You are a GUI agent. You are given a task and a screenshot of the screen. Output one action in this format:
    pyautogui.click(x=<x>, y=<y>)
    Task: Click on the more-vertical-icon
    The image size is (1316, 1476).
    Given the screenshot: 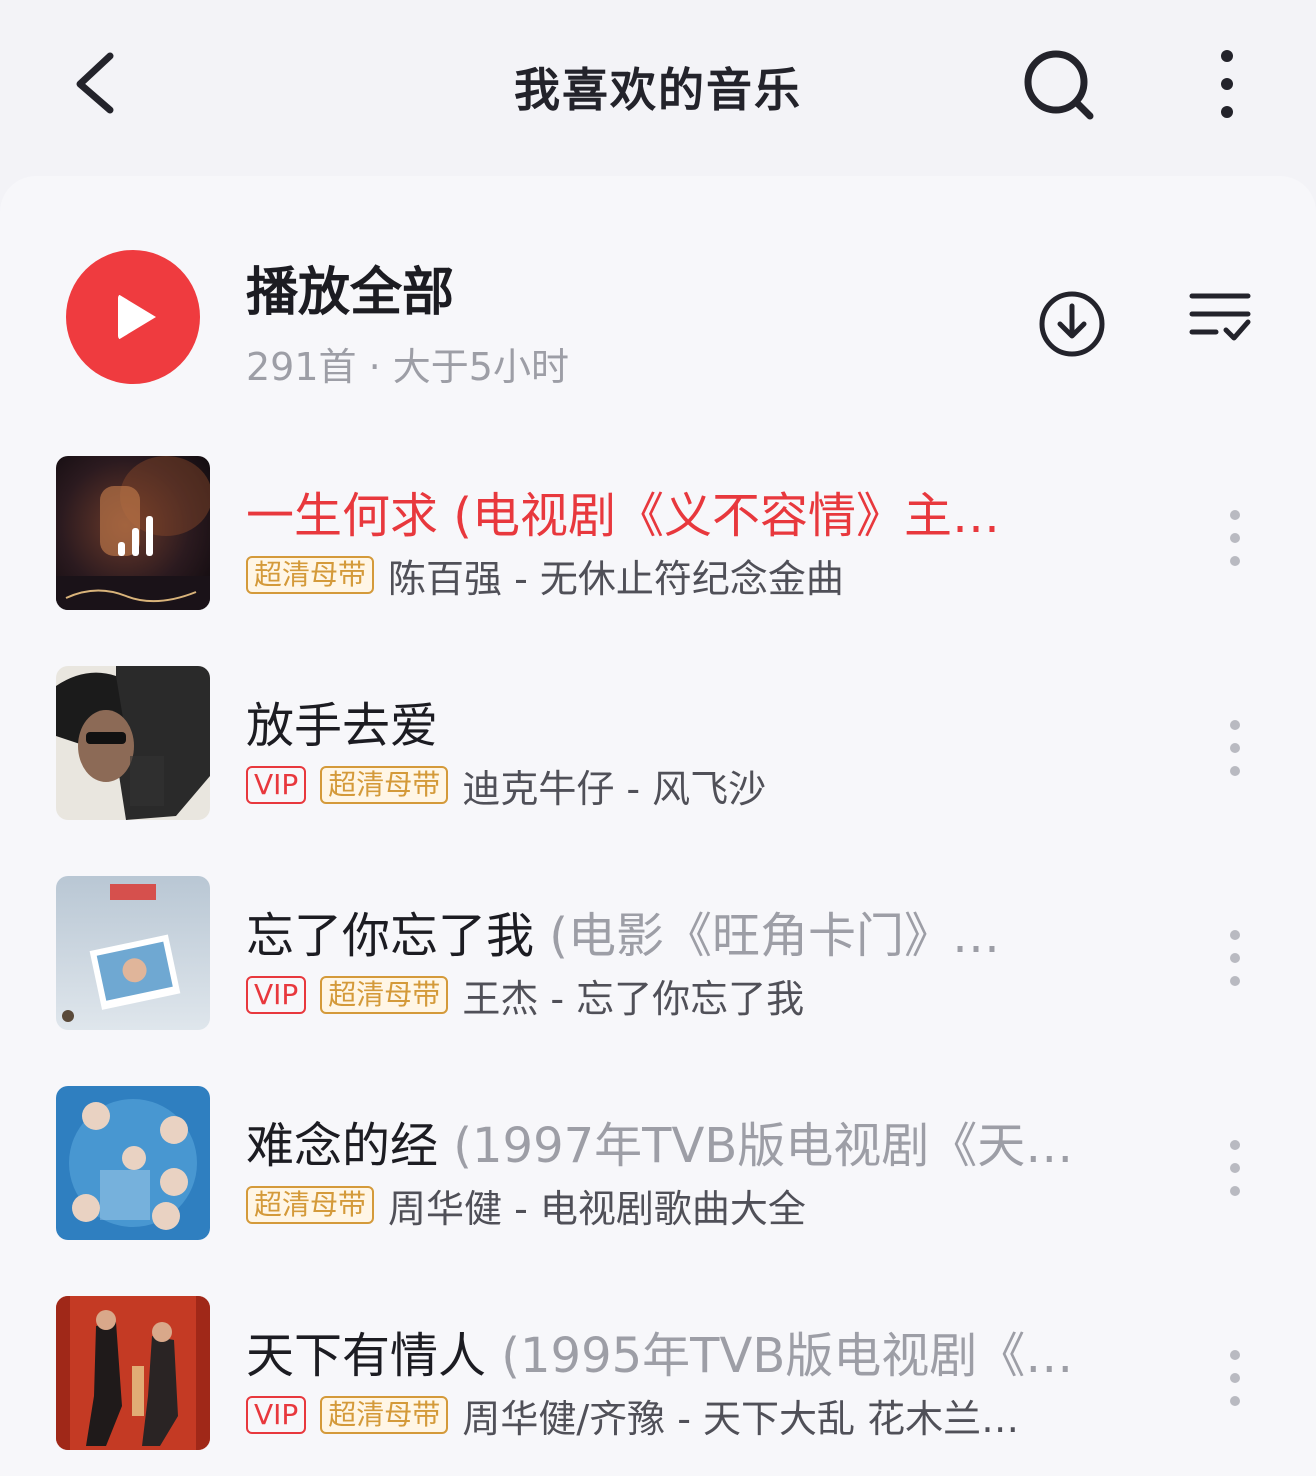 What is the action you would take?
    pyautogui.click(x=1227, y=84)
    